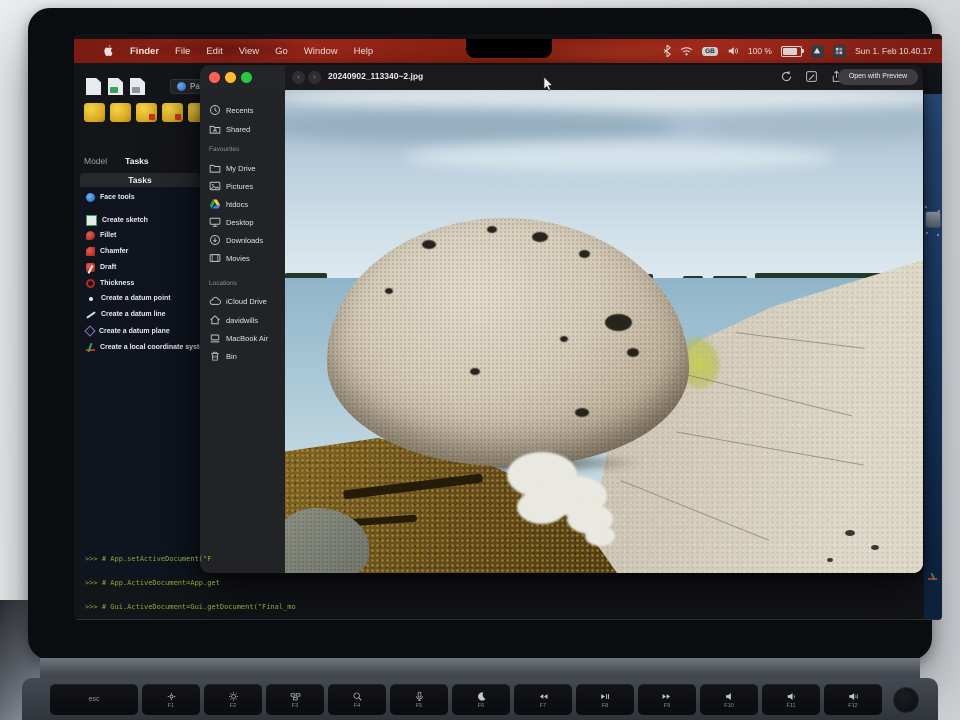 The height and width of the screenshot is (720, 960). Describe the element at coordinates (90, 283) in the screenshot. I see `thickness-icon` at that location.